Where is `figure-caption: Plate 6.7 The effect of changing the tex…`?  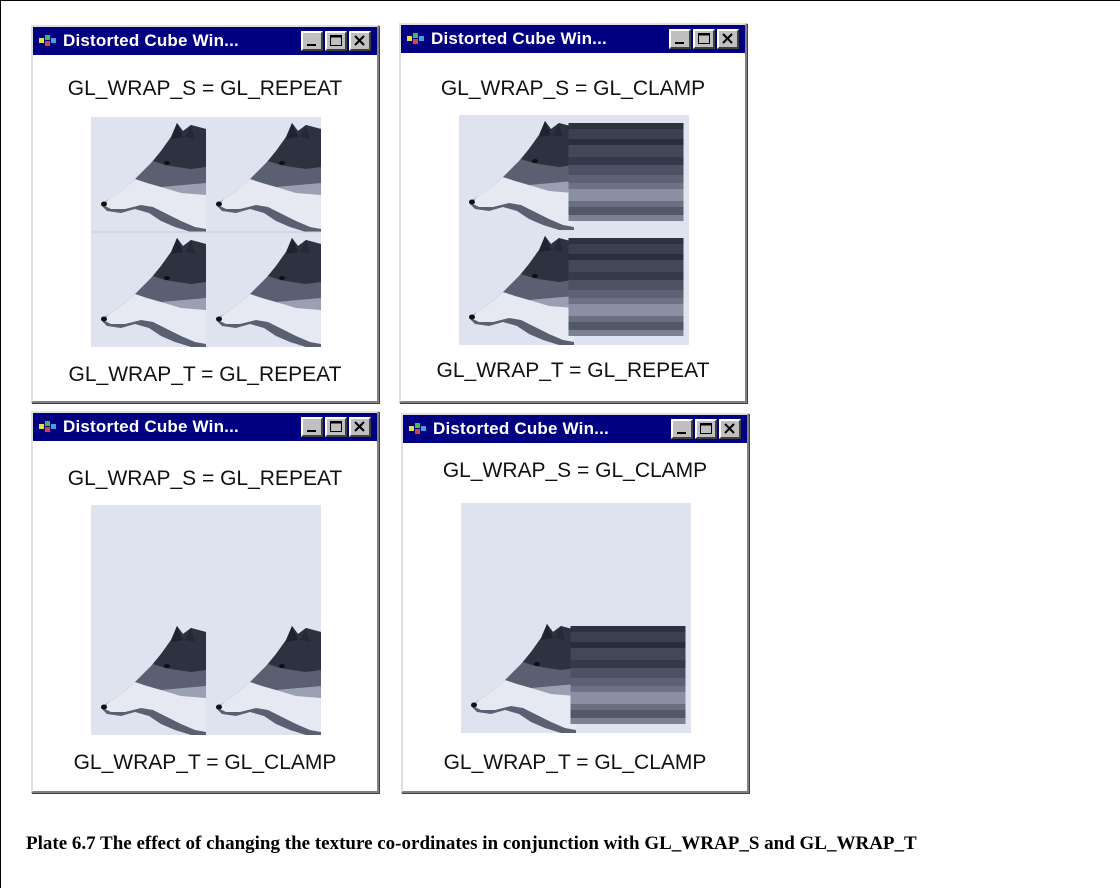
figure-caption: Plate 6.7 The effect of changing the tex… is located at coordinates (471, 843).